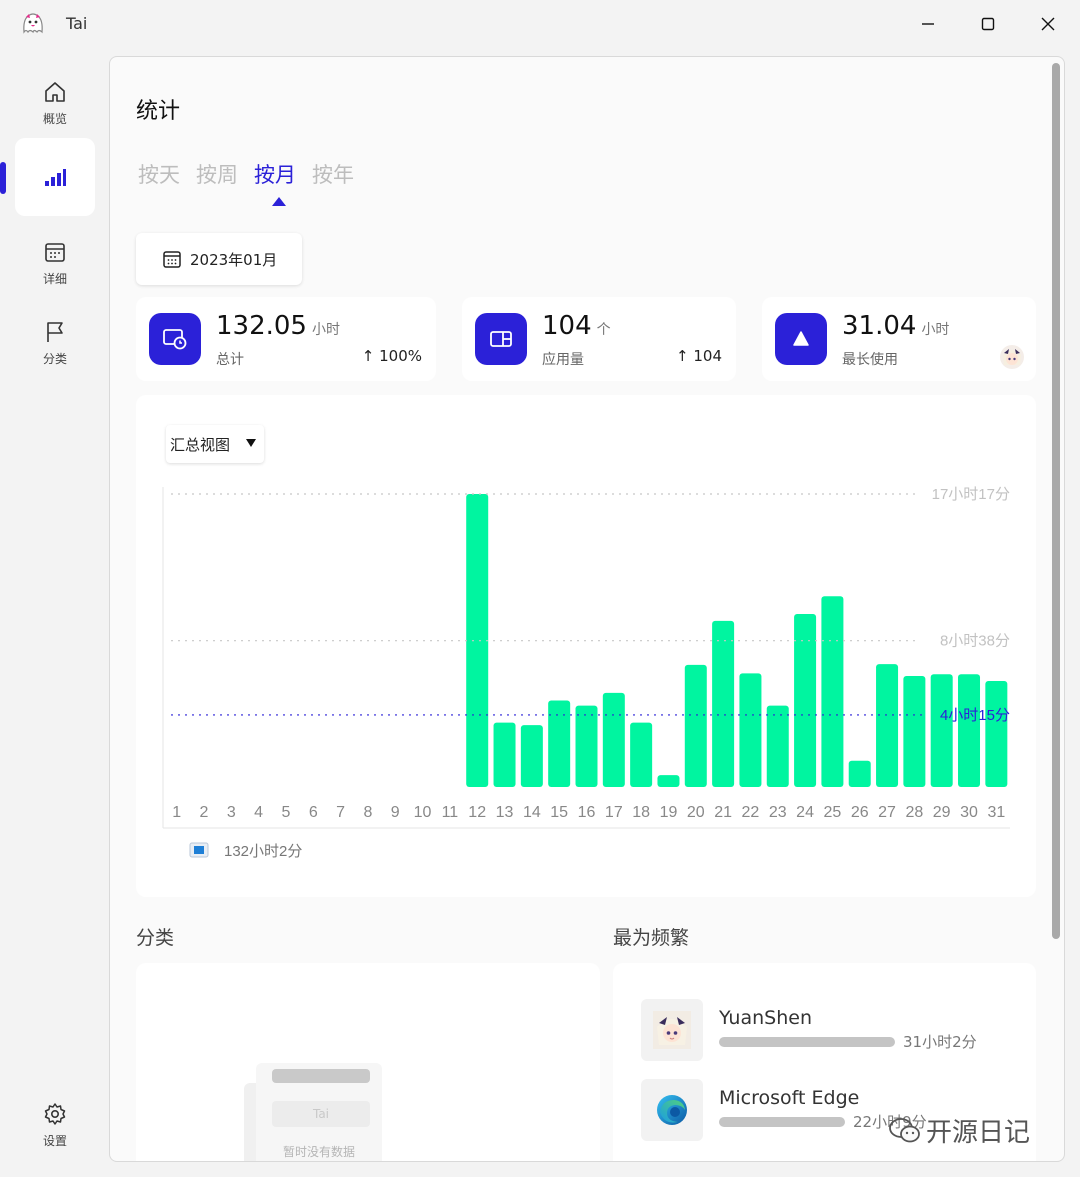 The width and height of the screenshot is (1080, 1177). I want to click on x-tick-label: 16, so click(587, 812).